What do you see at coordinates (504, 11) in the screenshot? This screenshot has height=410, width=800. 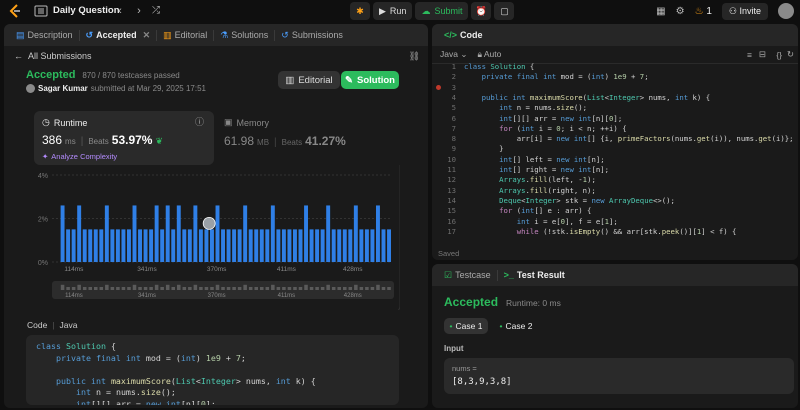 I see `notes-button: ▢` at bounding box center [504, 11].